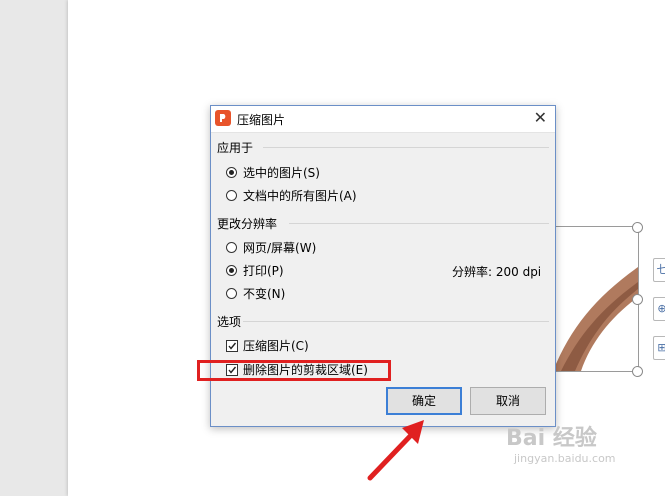 This screenshot has height=496, width=665. What do you see at coordinates (281, 173) in the screenshot?
I see `radio-label: 选中的图片(S)` at bounding box center [281, 173].